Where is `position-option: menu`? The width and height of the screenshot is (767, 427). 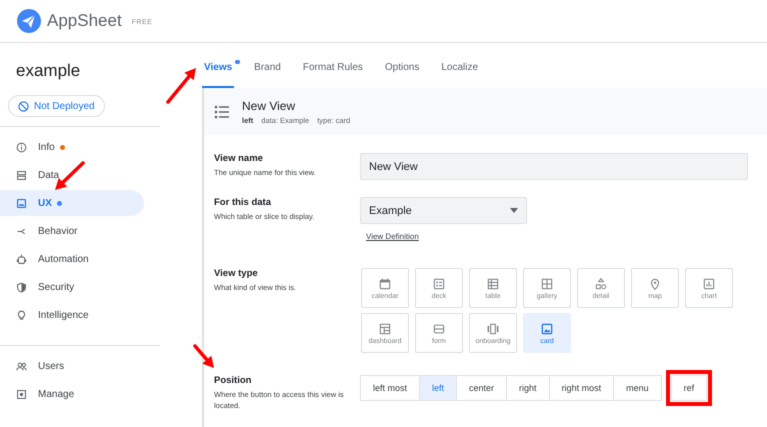
position-option: menu is located at coordinates (637, 388).